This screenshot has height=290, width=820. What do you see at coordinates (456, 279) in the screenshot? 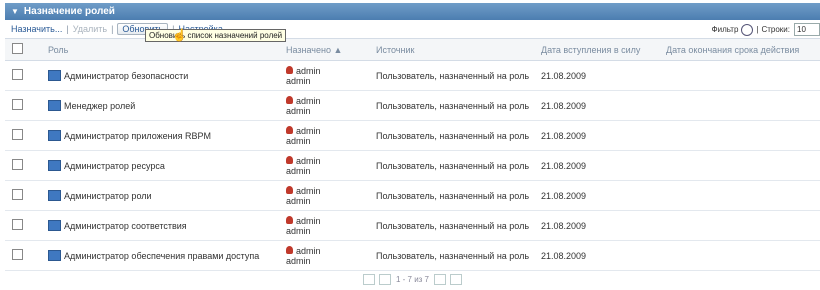
I see `last-page-icon` at bounding box center [456, 279].